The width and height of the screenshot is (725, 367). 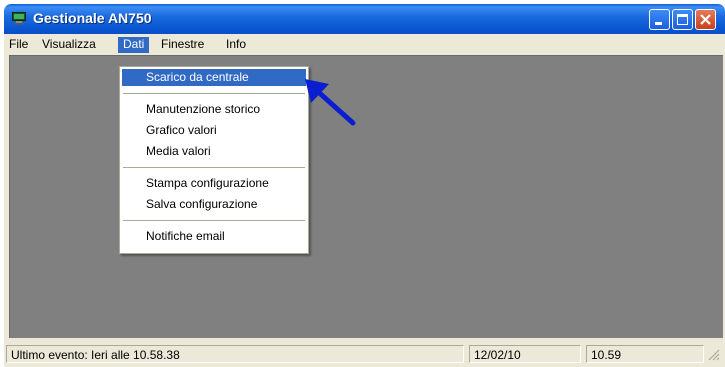 What do you see at coordinates (659, 19) in the screenshot?
I see `minimize-button` at bounding box center [659, 19].